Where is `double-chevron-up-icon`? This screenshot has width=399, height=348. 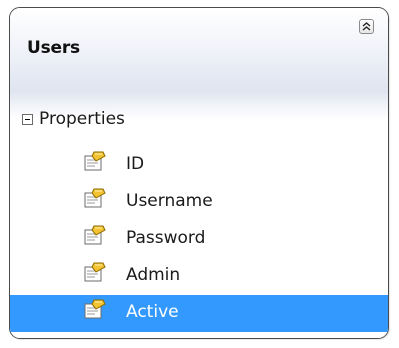 double-chevron-up-icon is located at coordinates (366, 26).